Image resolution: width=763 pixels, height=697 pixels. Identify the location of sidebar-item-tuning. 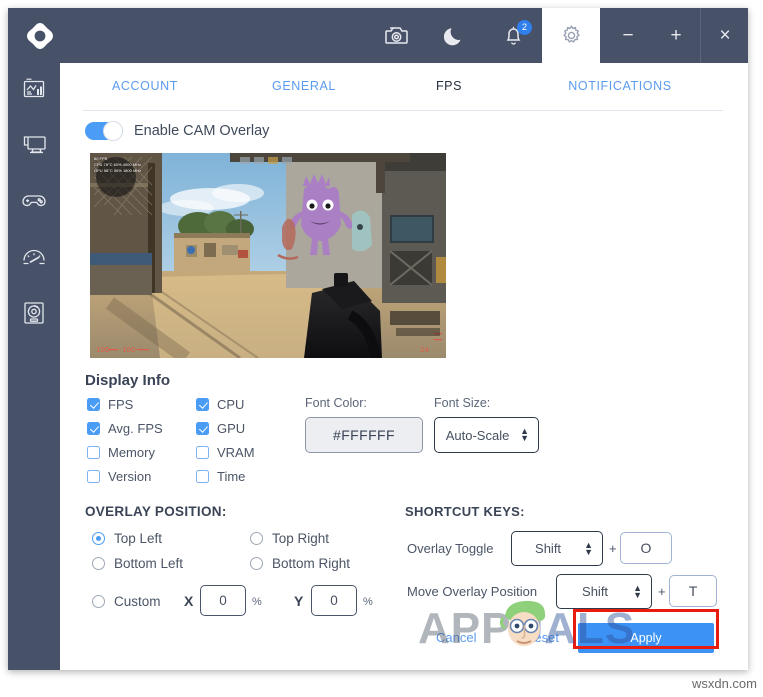
(34, 259).